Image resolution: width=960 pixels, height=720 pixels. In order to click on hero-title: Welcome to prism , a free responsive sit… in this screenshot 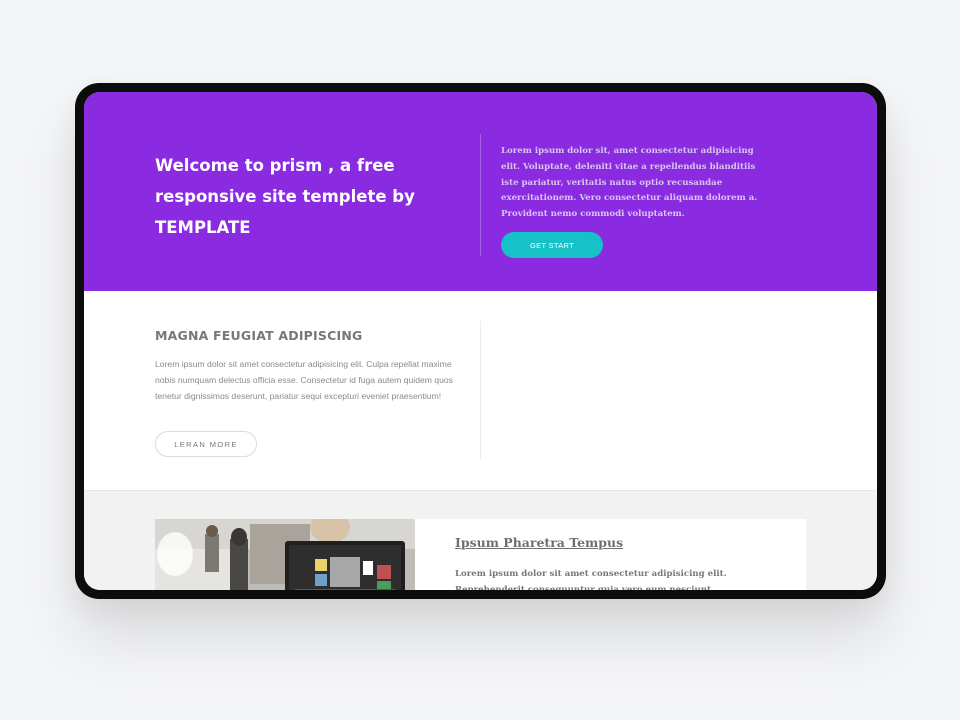, I will do `click(285, 196)`.